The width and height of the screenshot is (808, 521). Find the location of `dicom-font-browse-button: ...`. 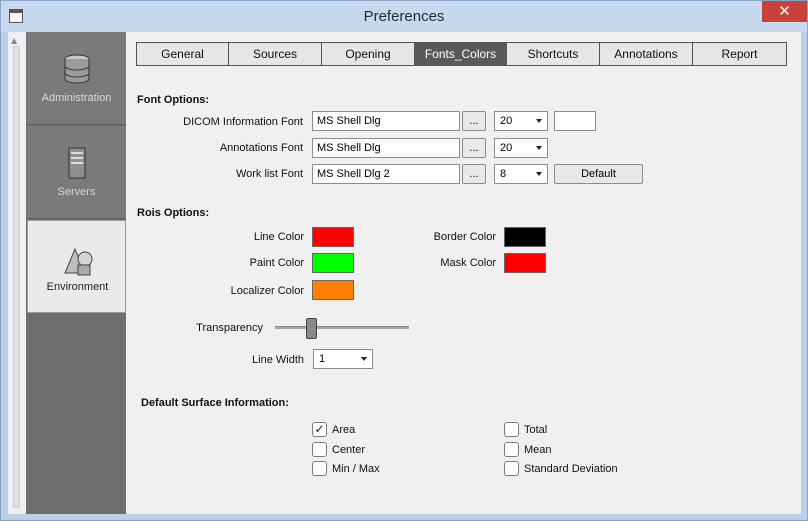

dicom-font-browse-button: ... is located at coordinates (474, 121).